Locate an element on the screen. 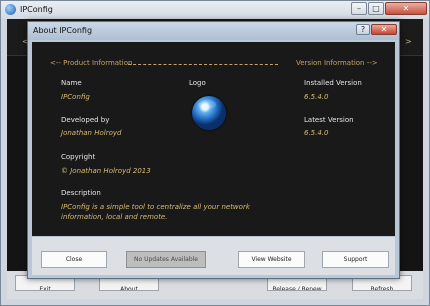 The height and width of the screenshot is (306, 430). dialog-close-x-button: ✕ is located at coordinates (384, 29).